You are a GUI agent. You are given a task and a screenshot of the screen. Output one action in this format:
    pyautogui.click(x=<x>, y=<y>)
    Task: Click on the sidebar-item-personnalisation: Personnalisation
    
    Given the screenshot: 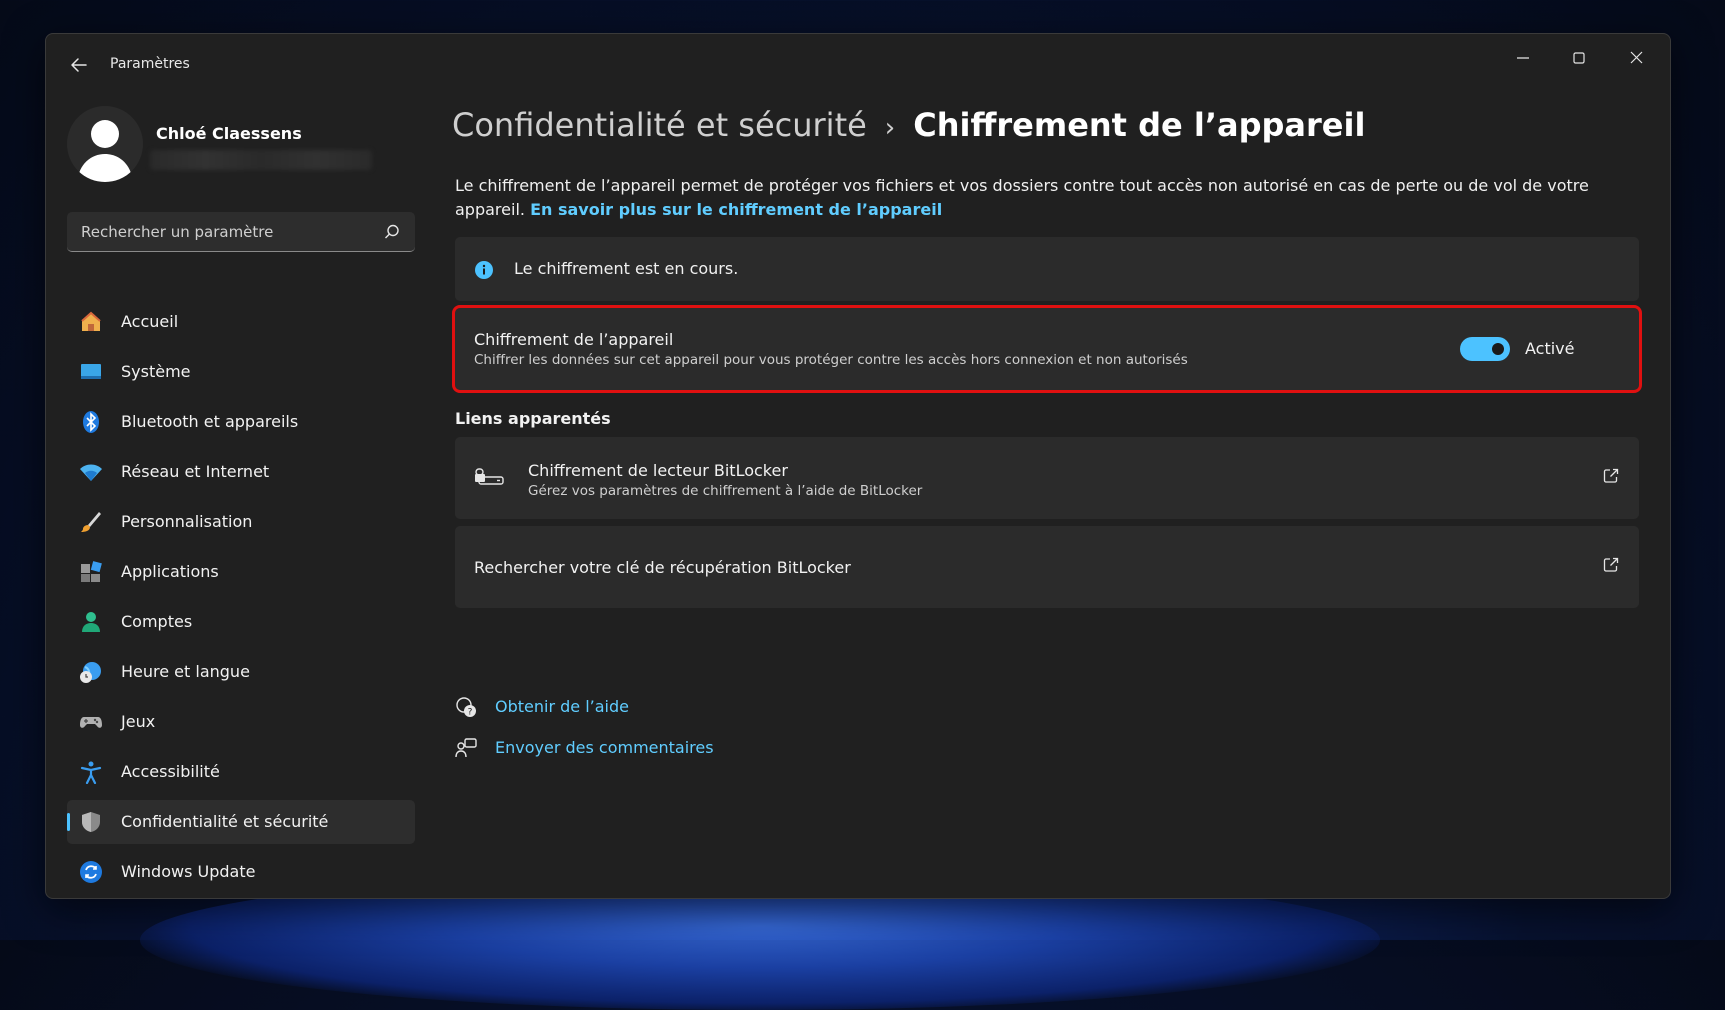 What is the action you would take?
    pyautogui.click(x=241, y=522)
    